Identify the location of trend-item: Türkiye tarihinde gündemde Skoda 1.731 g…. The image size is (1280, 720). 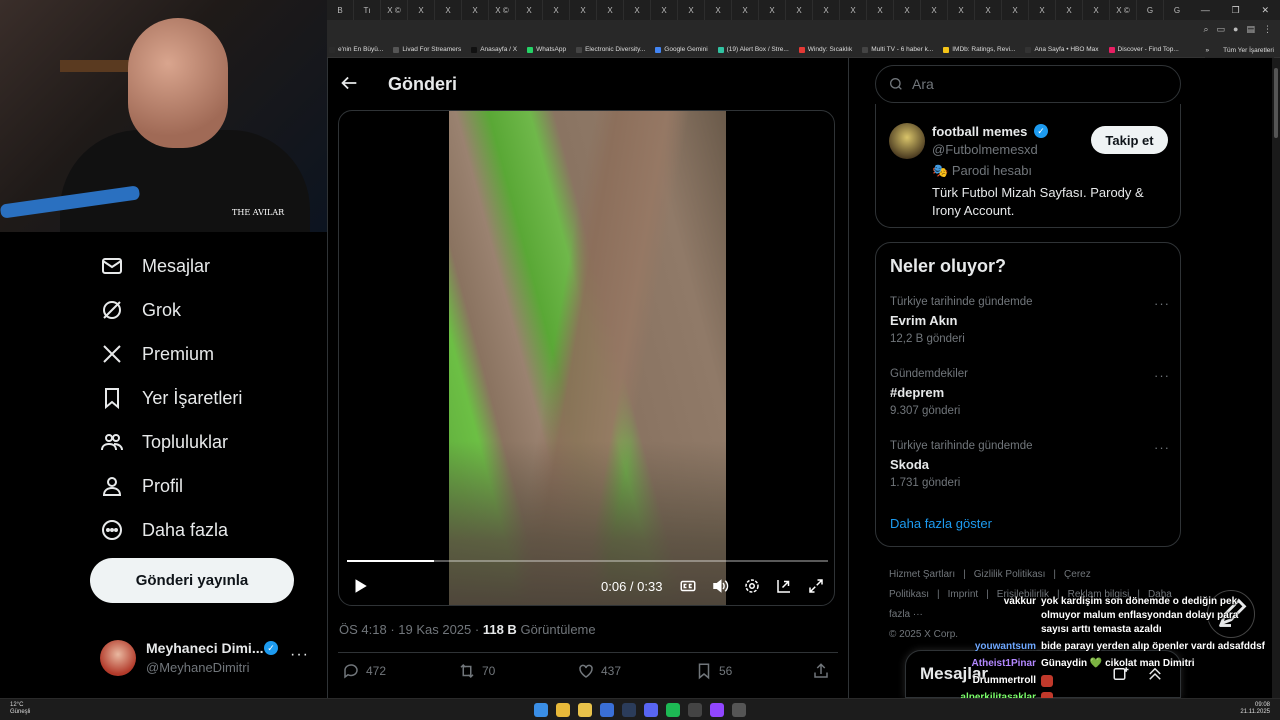
(1030, 470).